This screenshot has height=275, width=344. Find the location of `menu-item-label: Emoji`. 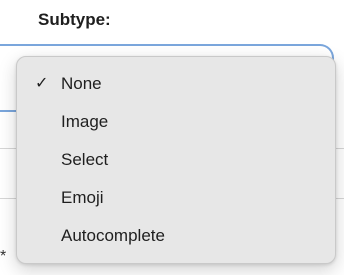

menu-item-label: Emoji is located at coordinates (82, 197).